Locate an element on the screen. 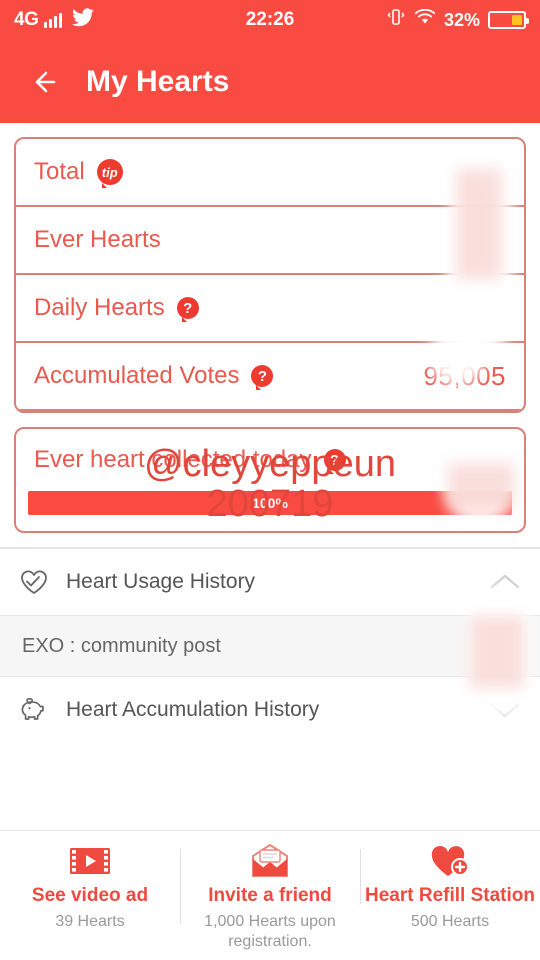  heart-accumulation-history-label: Heart Accumulation History is located at coordinates (193, 709).